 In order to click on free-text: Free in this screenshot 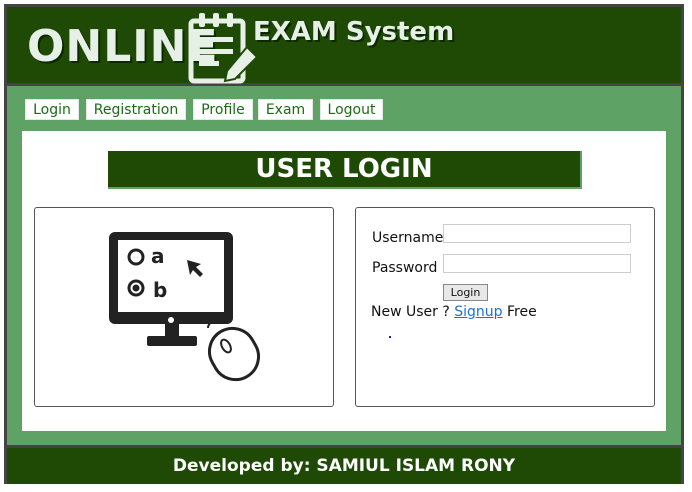, I will do `click(521, 312)`.